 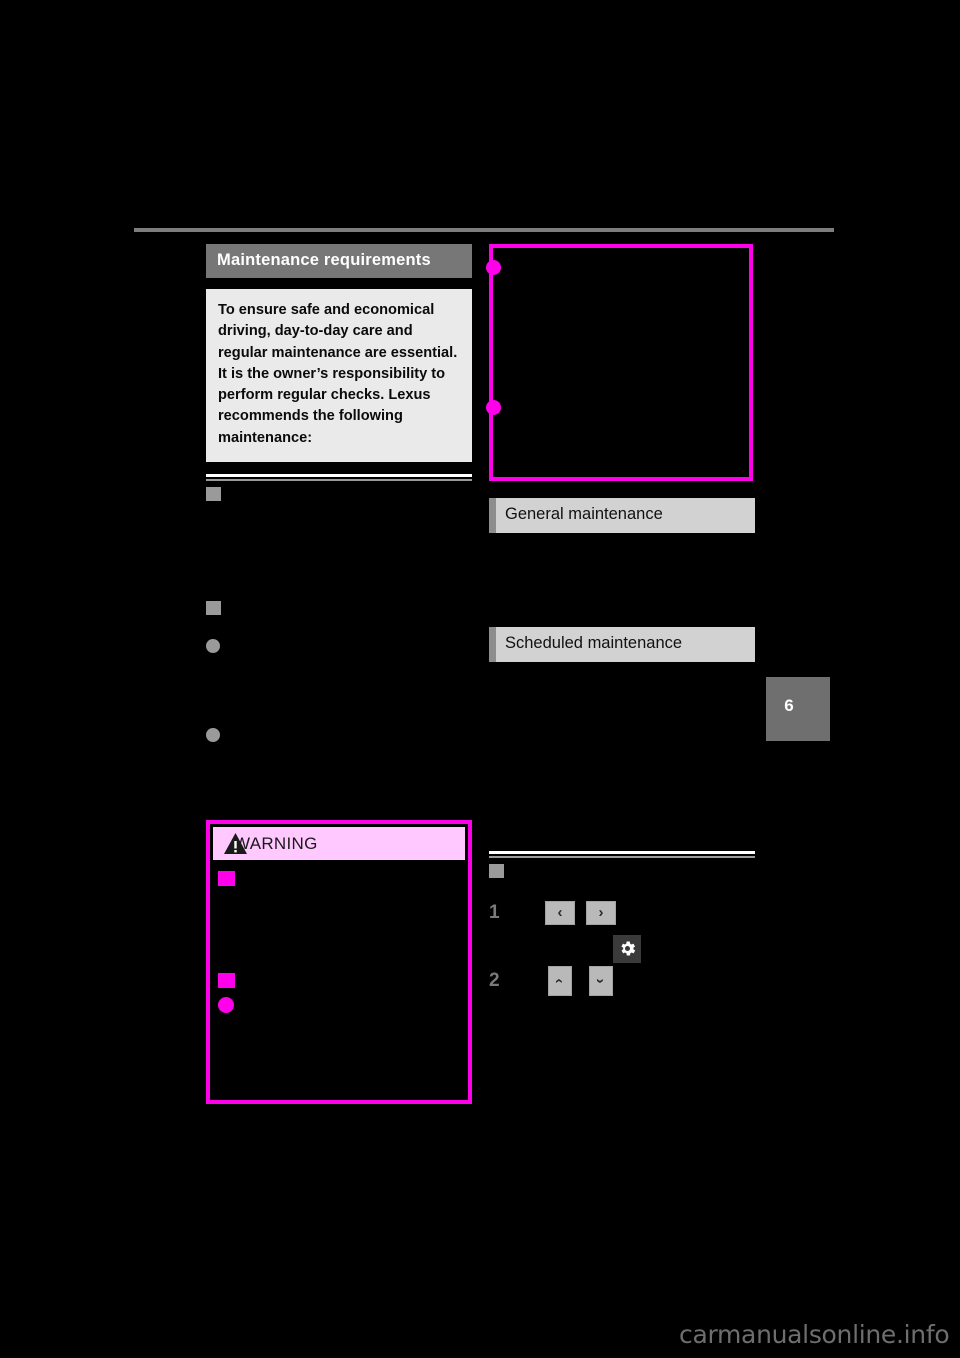 What do you see at coordinates (484, 230) in the screenshot?
I see `page-top-rule` at bounding box center [484, 230].